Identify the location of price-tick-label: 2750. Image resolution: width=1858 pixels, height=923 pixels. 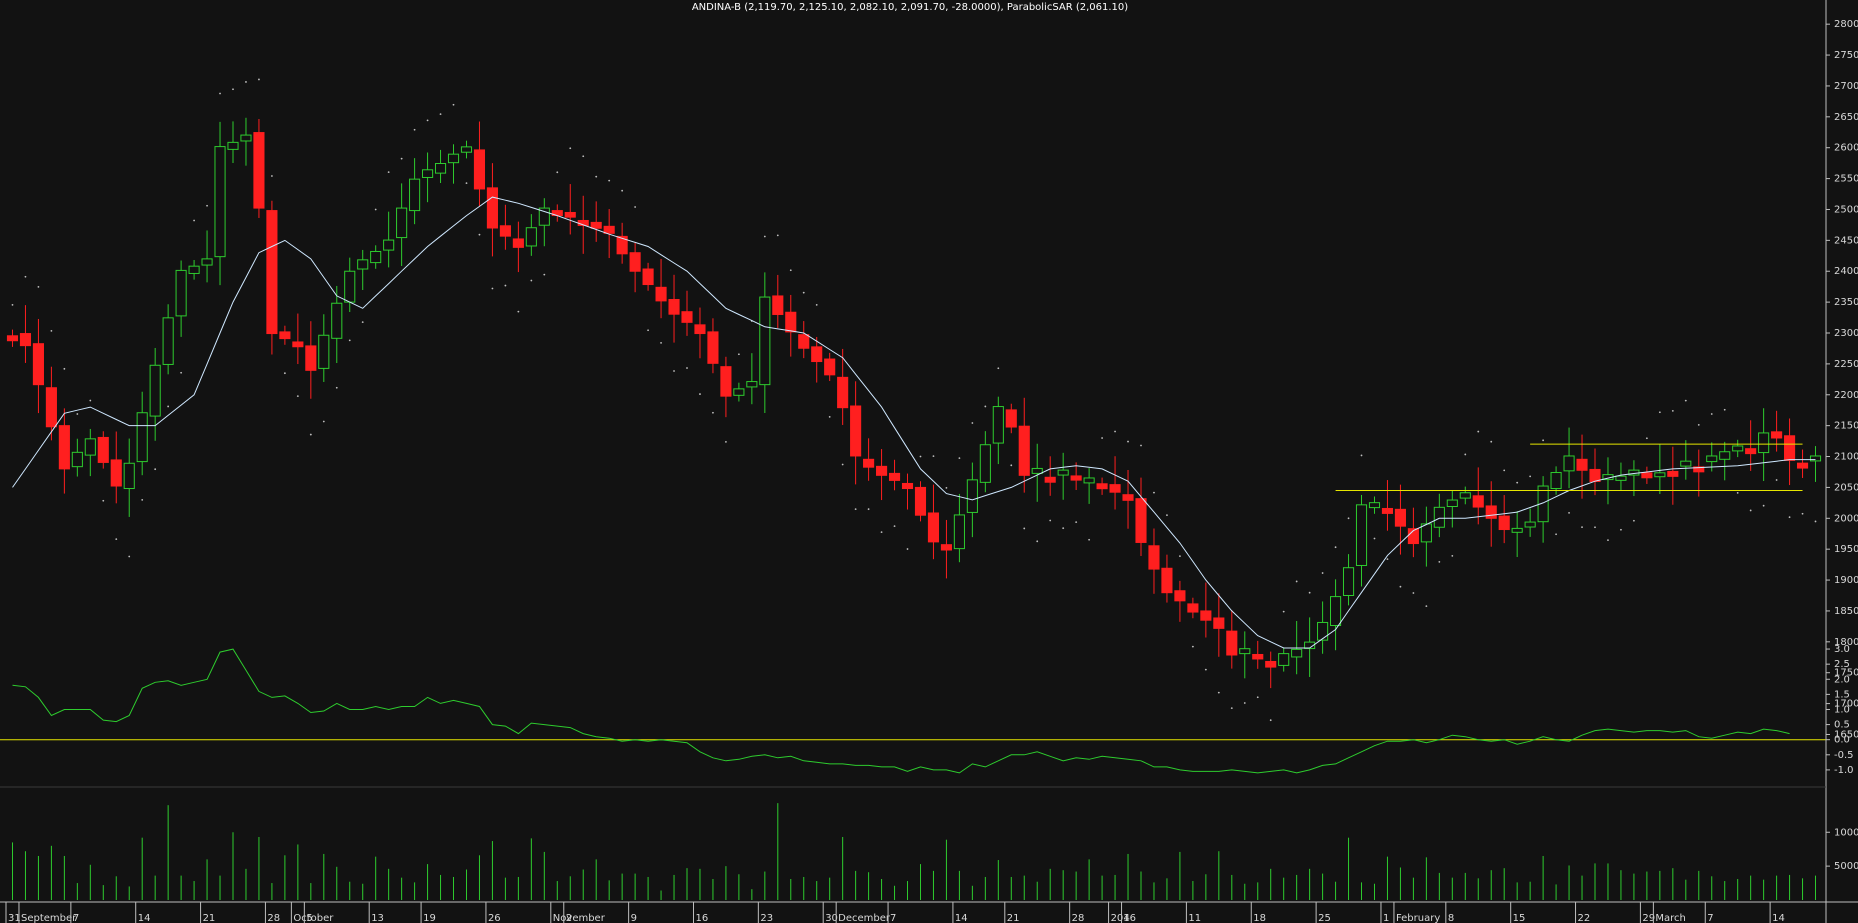
(1846, 55).